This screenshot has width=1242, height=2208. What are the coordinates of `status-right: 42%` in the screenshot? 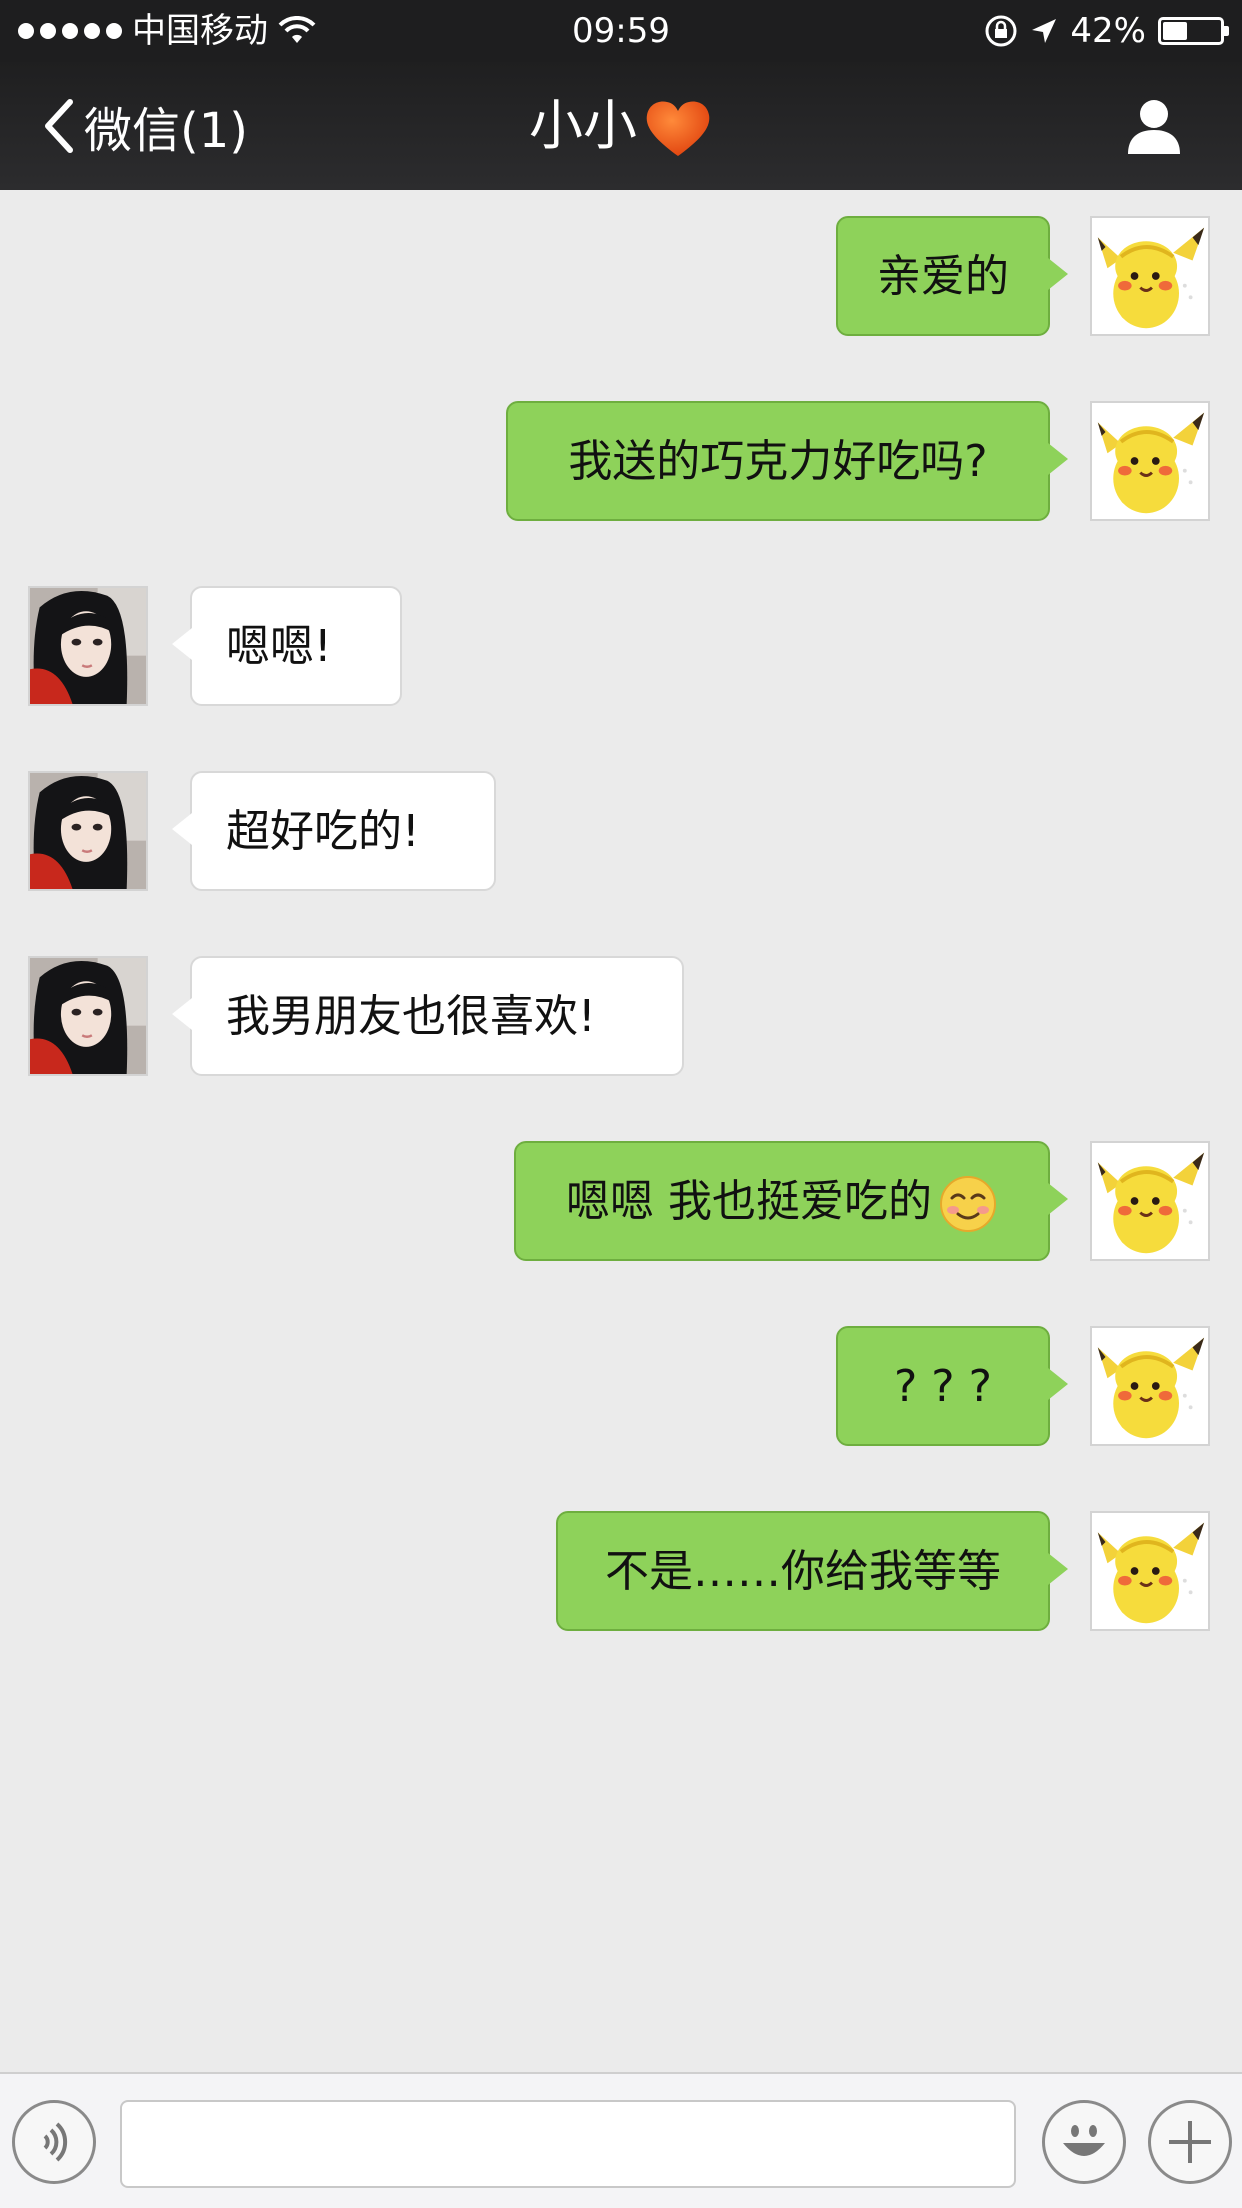 It's located at (1106, 31).